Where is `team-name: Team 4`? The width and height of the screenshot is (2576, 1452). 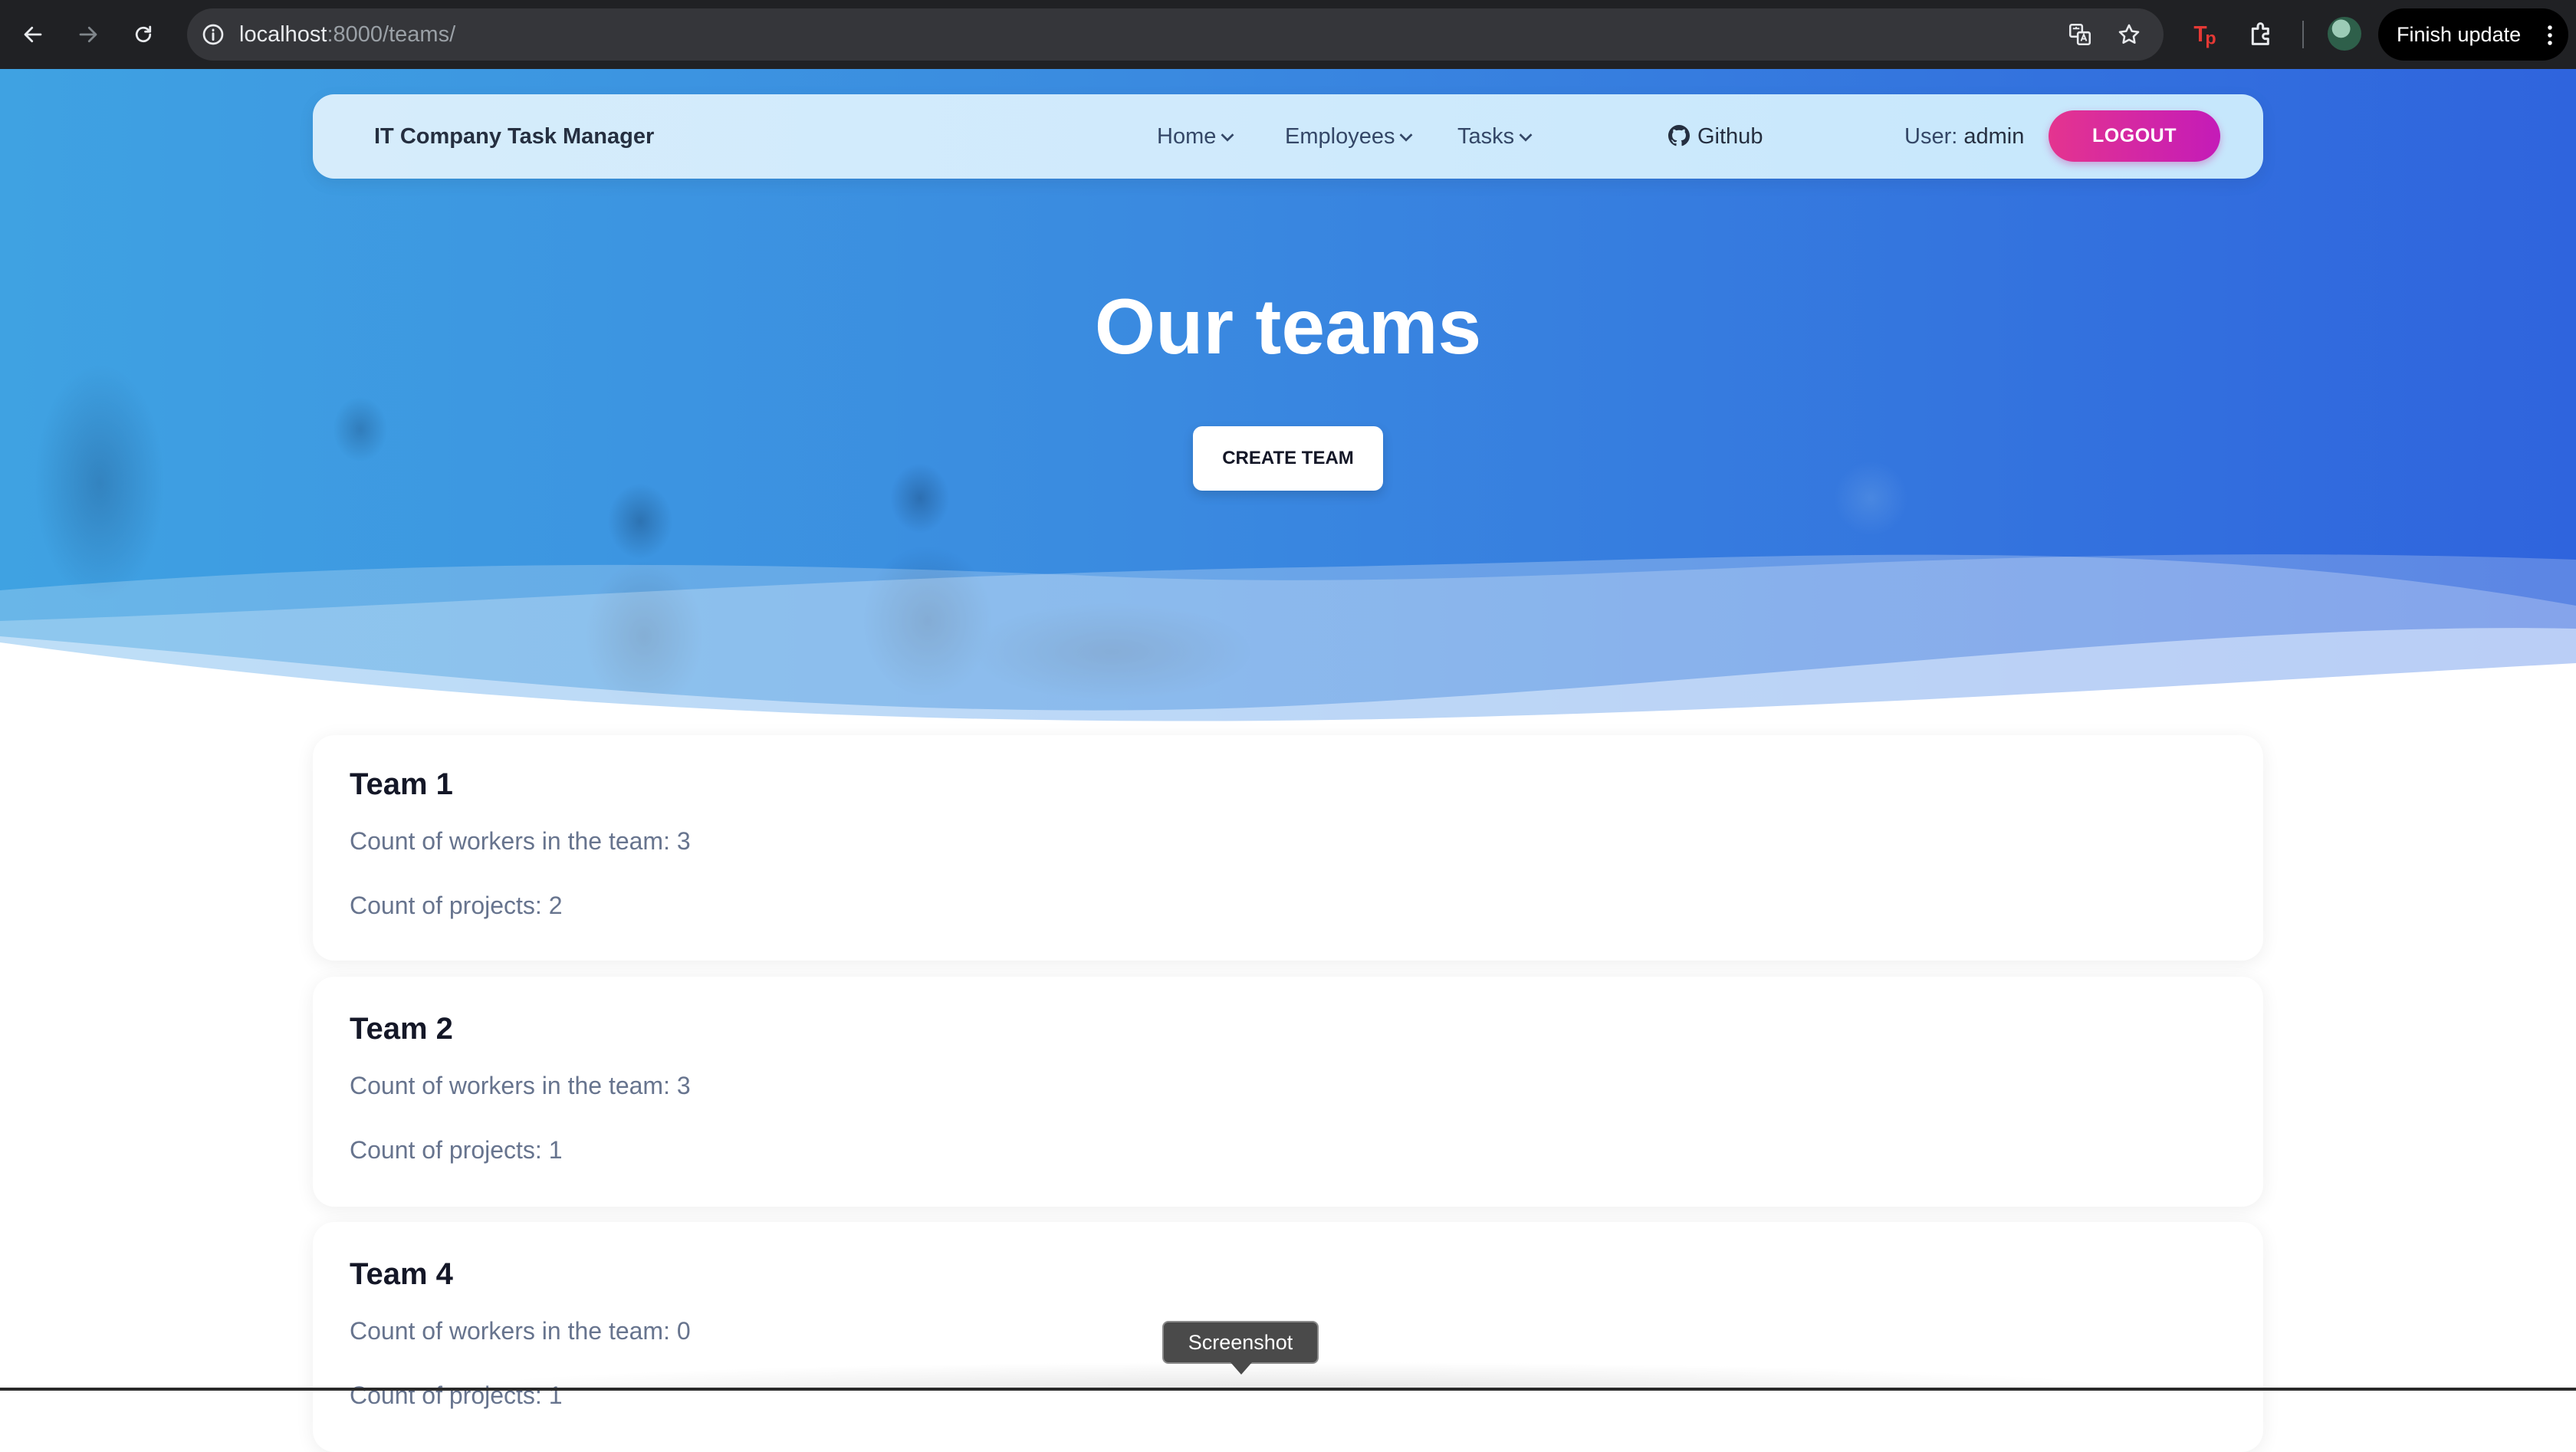 team-name: Team 4 is located at coordinates (401, 1274).